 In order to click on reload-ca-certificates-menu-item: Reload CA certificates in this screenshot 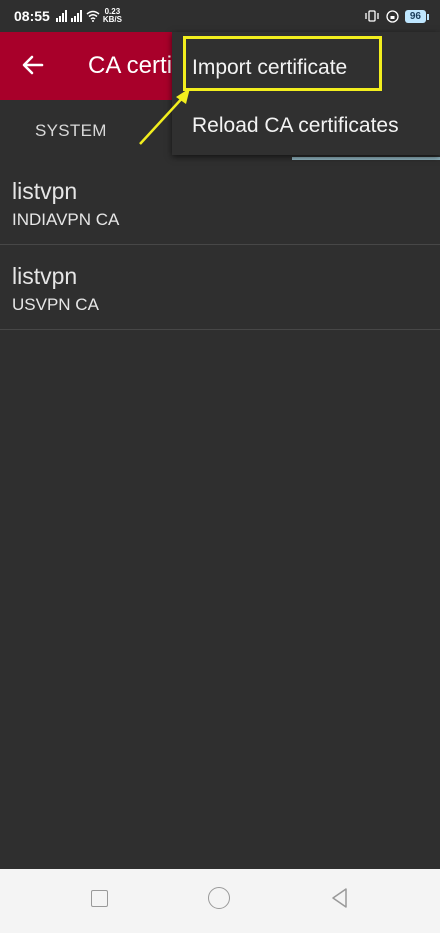, I will do `click(295, 126)`.